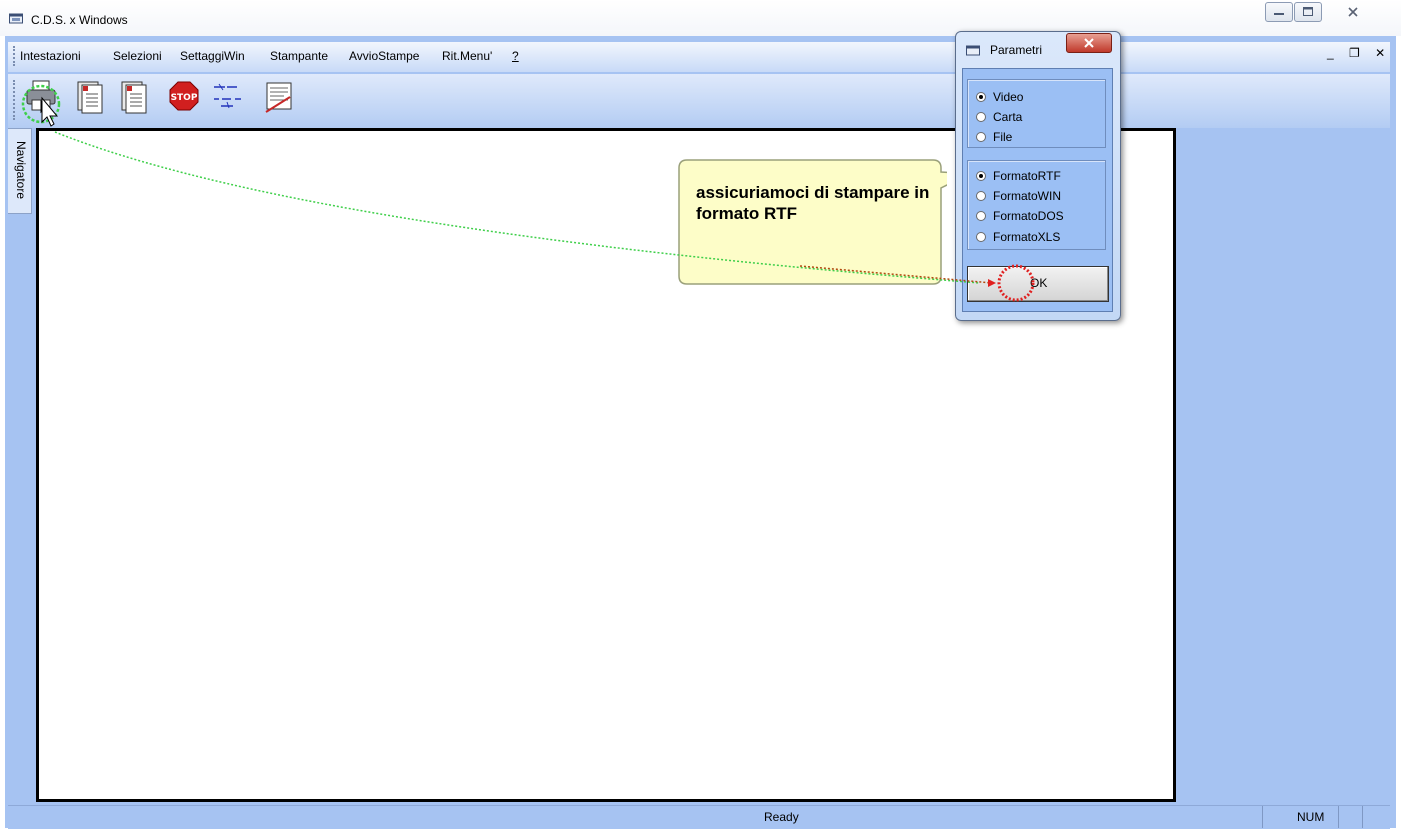  I want to click on callout-text: assicuriamoci di stampare in formato RTF, so click(813, 203).